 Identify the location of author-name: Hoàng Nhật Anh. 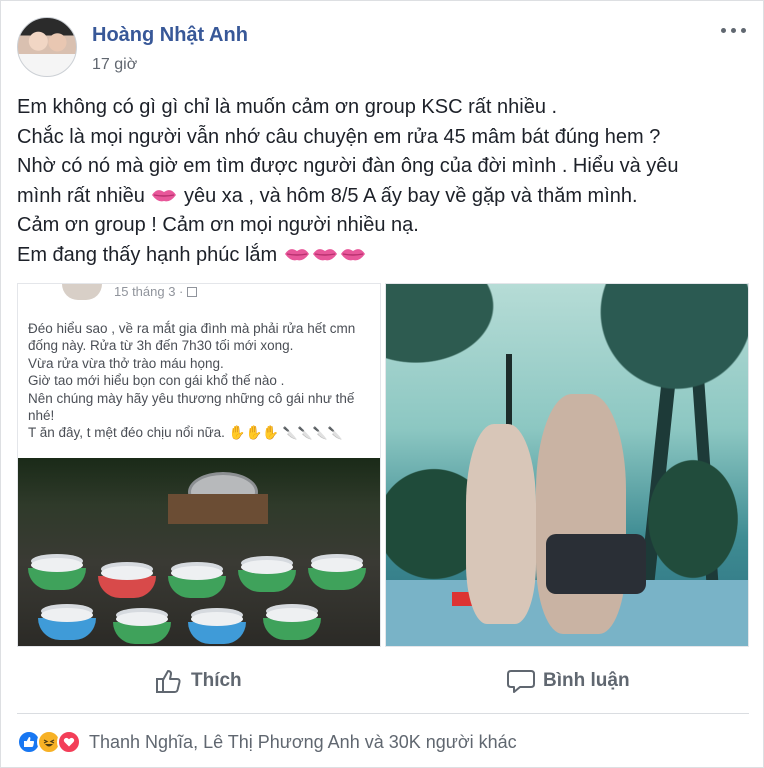
(170, 35).